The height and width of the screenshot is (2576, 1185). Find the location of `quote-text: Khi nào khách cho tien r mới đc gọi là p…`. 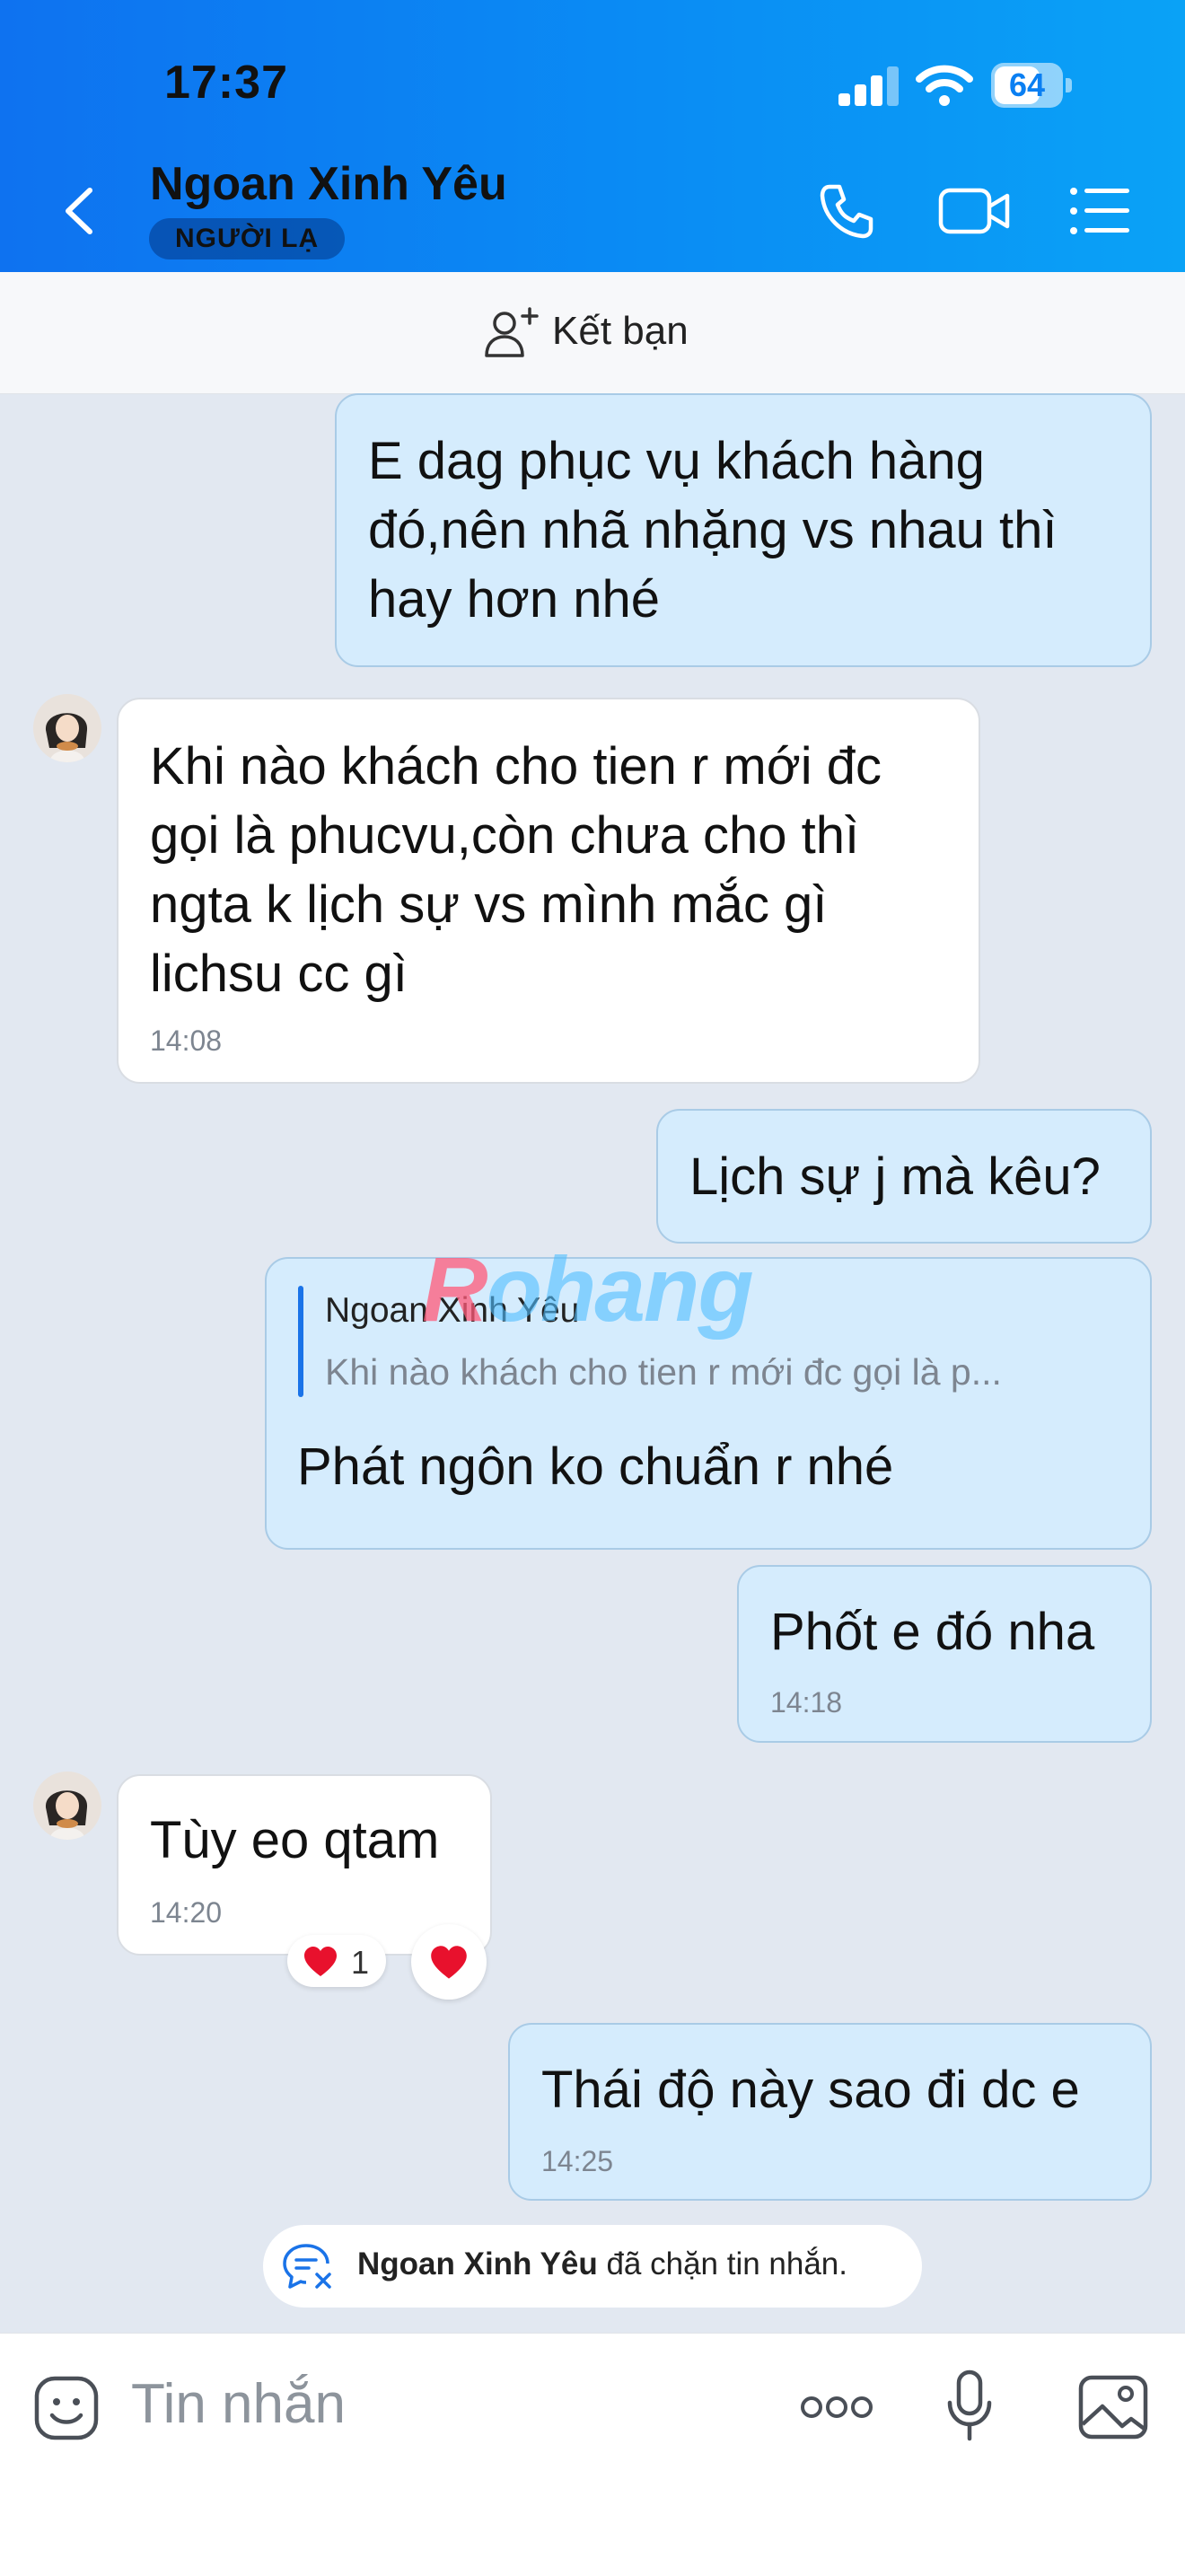

quote-text: Khi nào khách cho tien r mới đc gọi là p… is located at coordinates (663, 1372).